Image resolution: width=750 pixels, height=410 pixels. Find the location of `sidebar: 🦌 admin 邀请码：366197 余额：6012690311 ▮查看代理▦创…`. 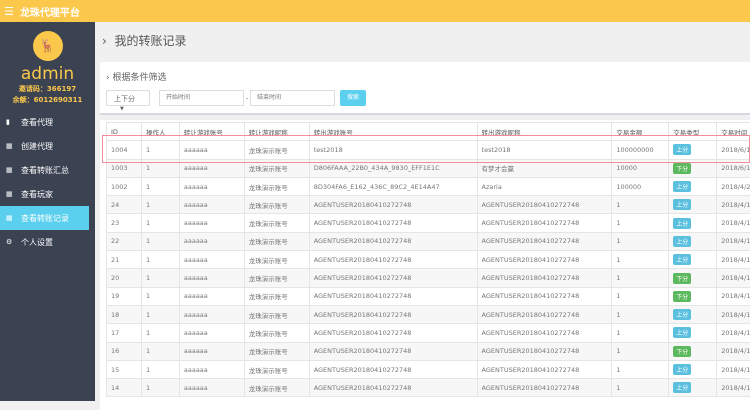

sidebar: 🦌 admin 邀请码：366197 余额：6012690311 ▮查看代理▦创… is located at coordinates (47, 211).